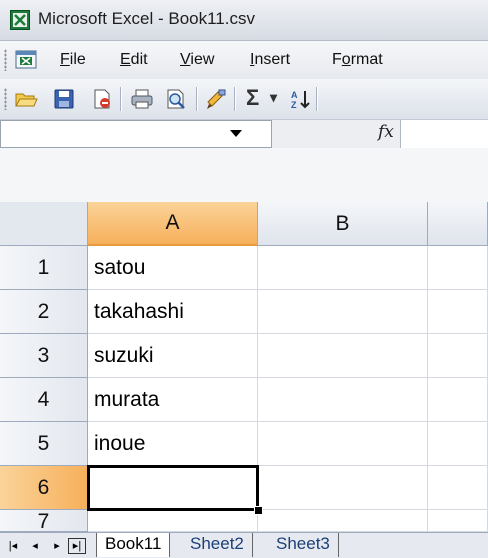  Describe the element at coordinates (252, 98) in the screenshot. I see `autosum-icon: Σ` at that location.